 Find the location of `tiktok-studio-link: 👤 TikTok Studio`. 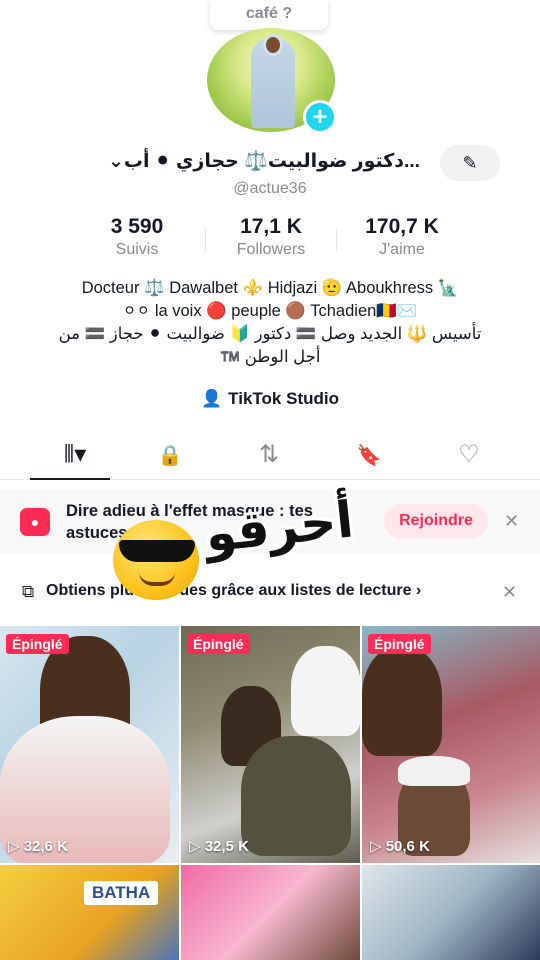

tiktok-studio-link: 👤 TikTok Studio is located at coordinates (270, 399).